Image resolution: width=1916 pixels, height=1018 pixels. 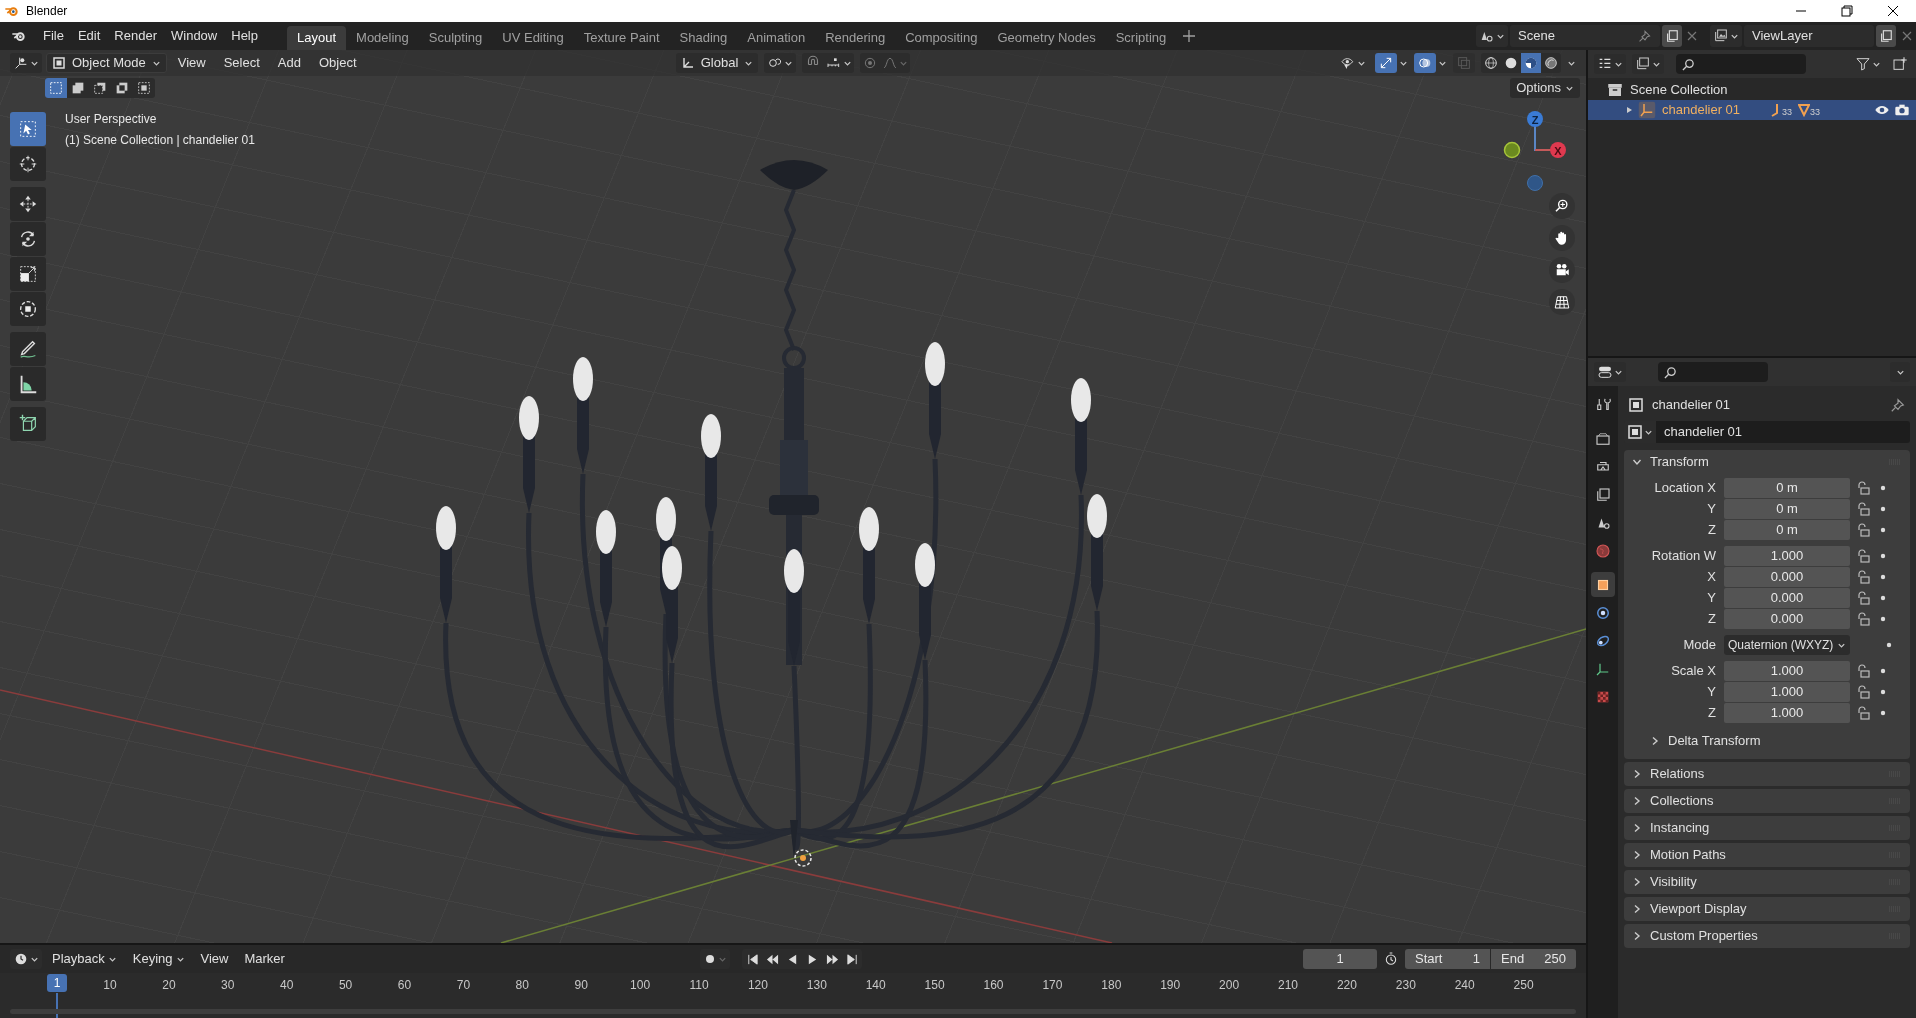 What do you see at coordinates (1672, 36) in the screenshot?
I see `new-scene-button` at bounding box center [1672, 36].